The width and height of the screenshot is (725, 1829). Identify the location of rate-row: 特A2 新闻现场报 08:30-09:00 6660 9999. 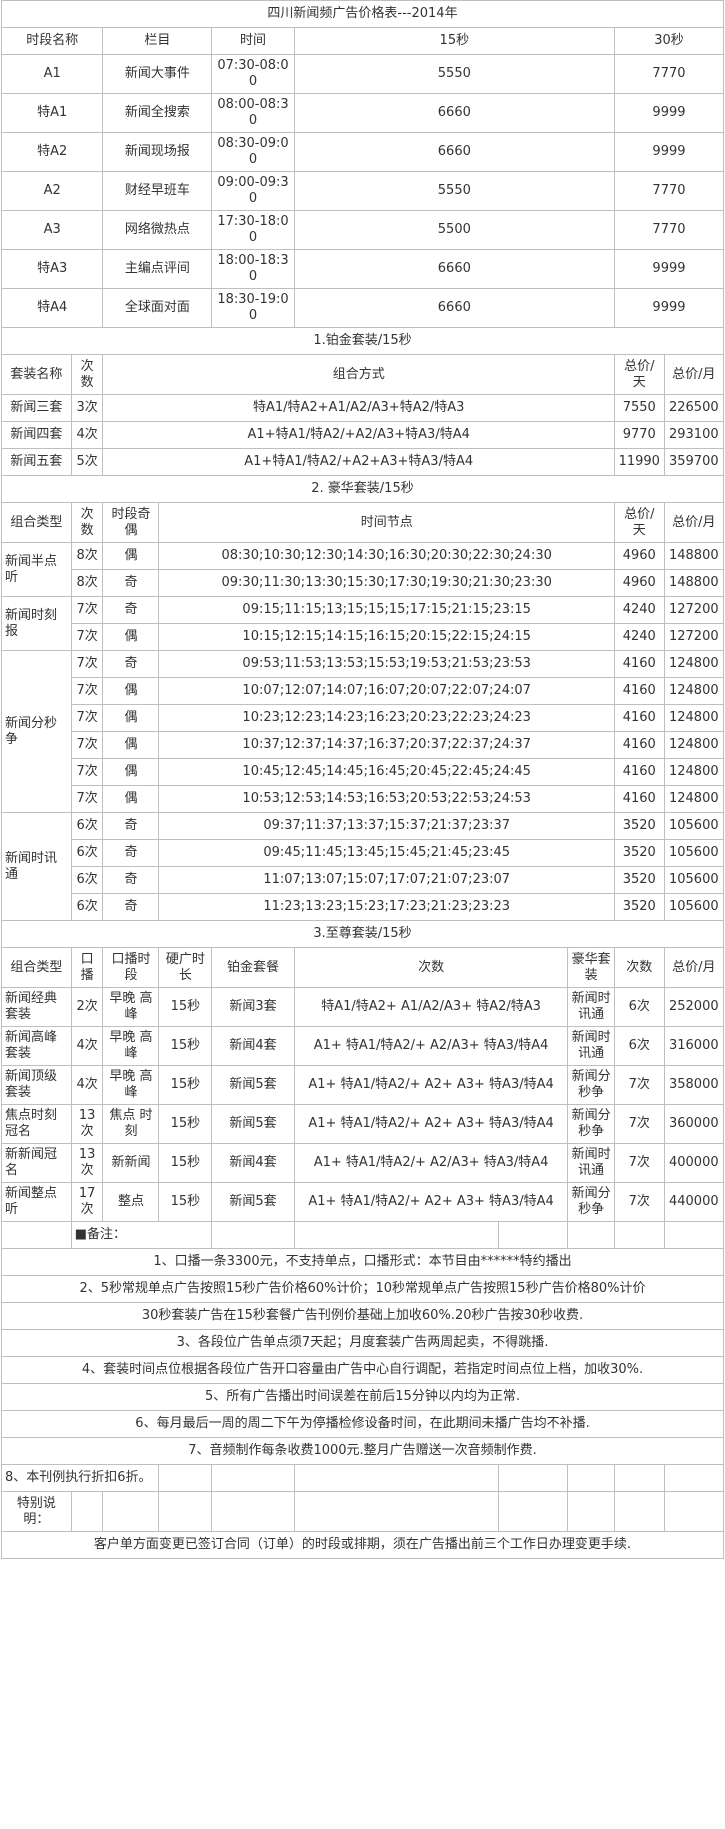
(362, 152).